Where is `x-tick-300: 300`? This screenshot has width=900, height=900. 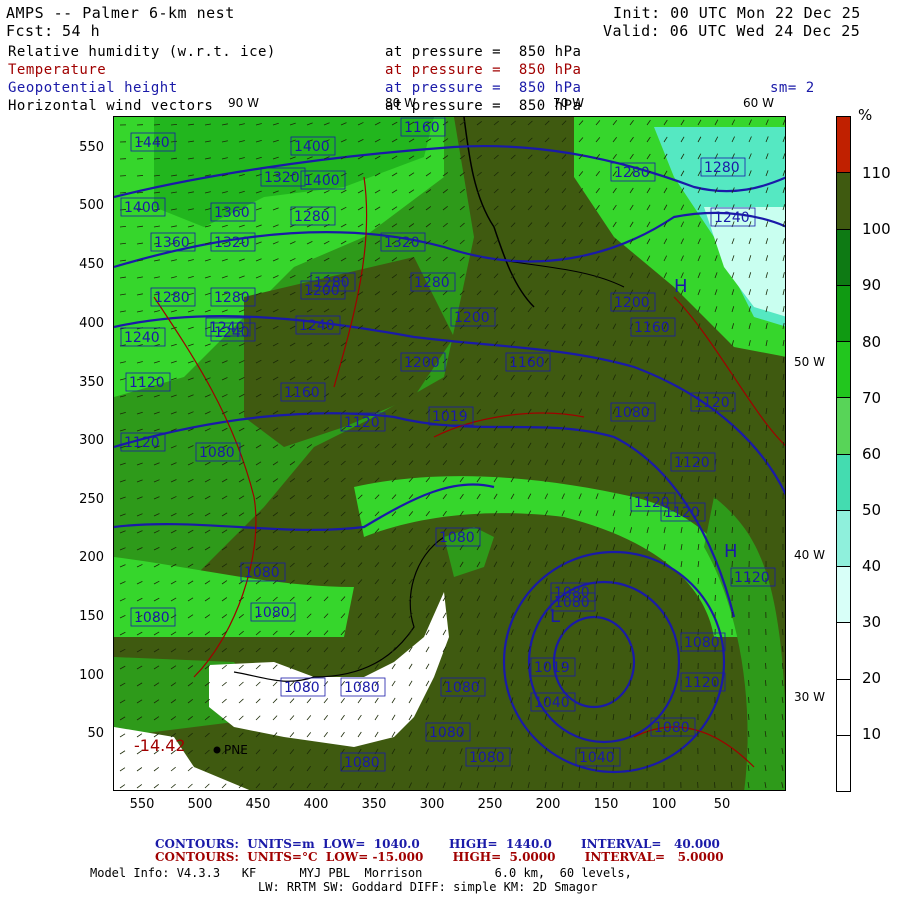 x-tick-300: 300 is located at coordinates (432, 804).